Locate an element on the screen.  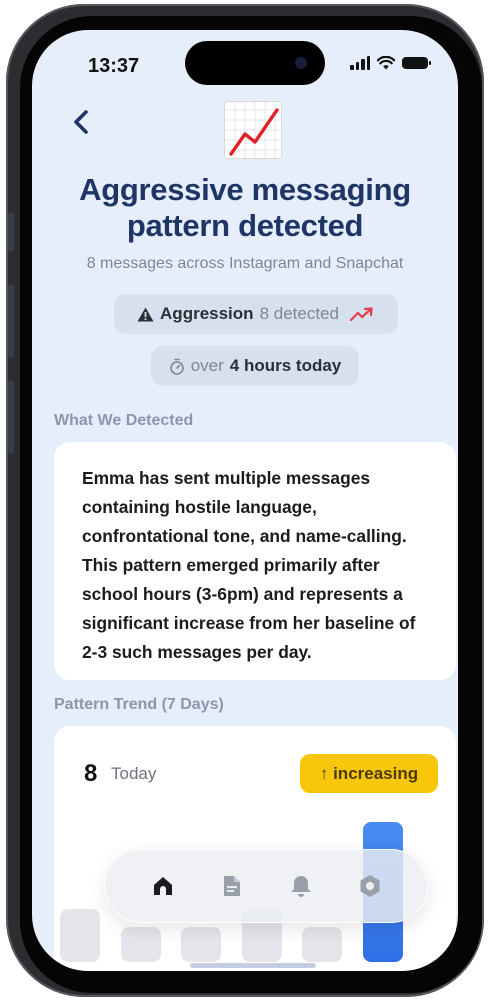
tab-alerts is located at coordinates (301, 886).